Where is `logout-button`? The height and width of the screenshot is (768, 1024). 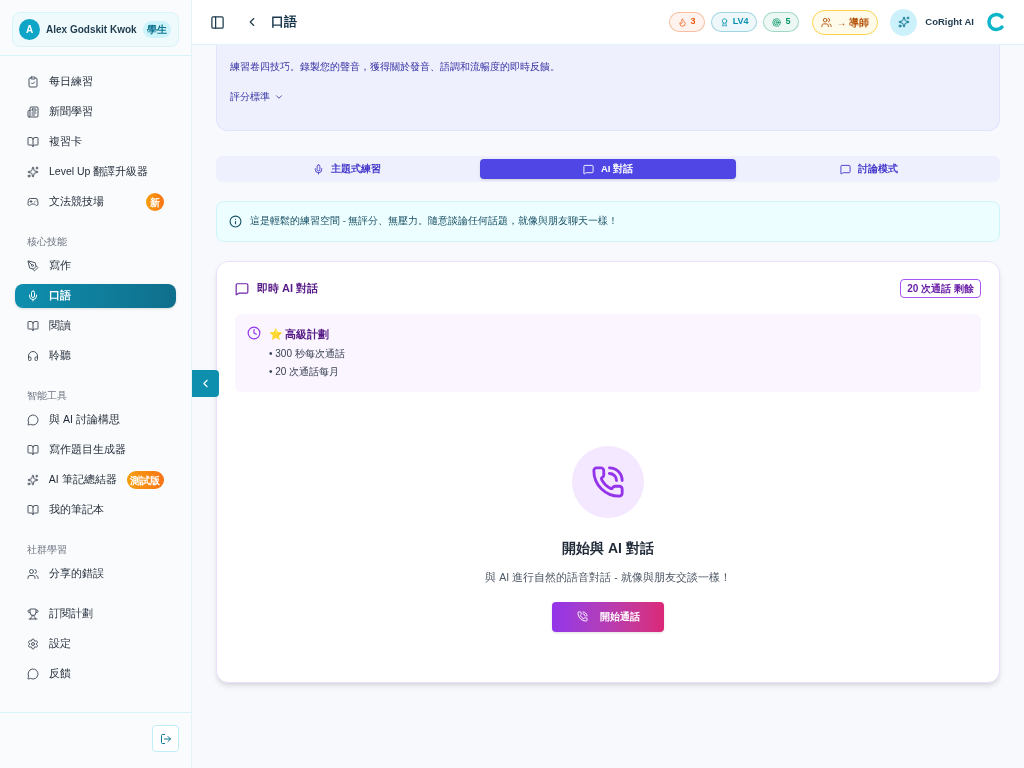 logout-button is located at coordinates (165, 738).